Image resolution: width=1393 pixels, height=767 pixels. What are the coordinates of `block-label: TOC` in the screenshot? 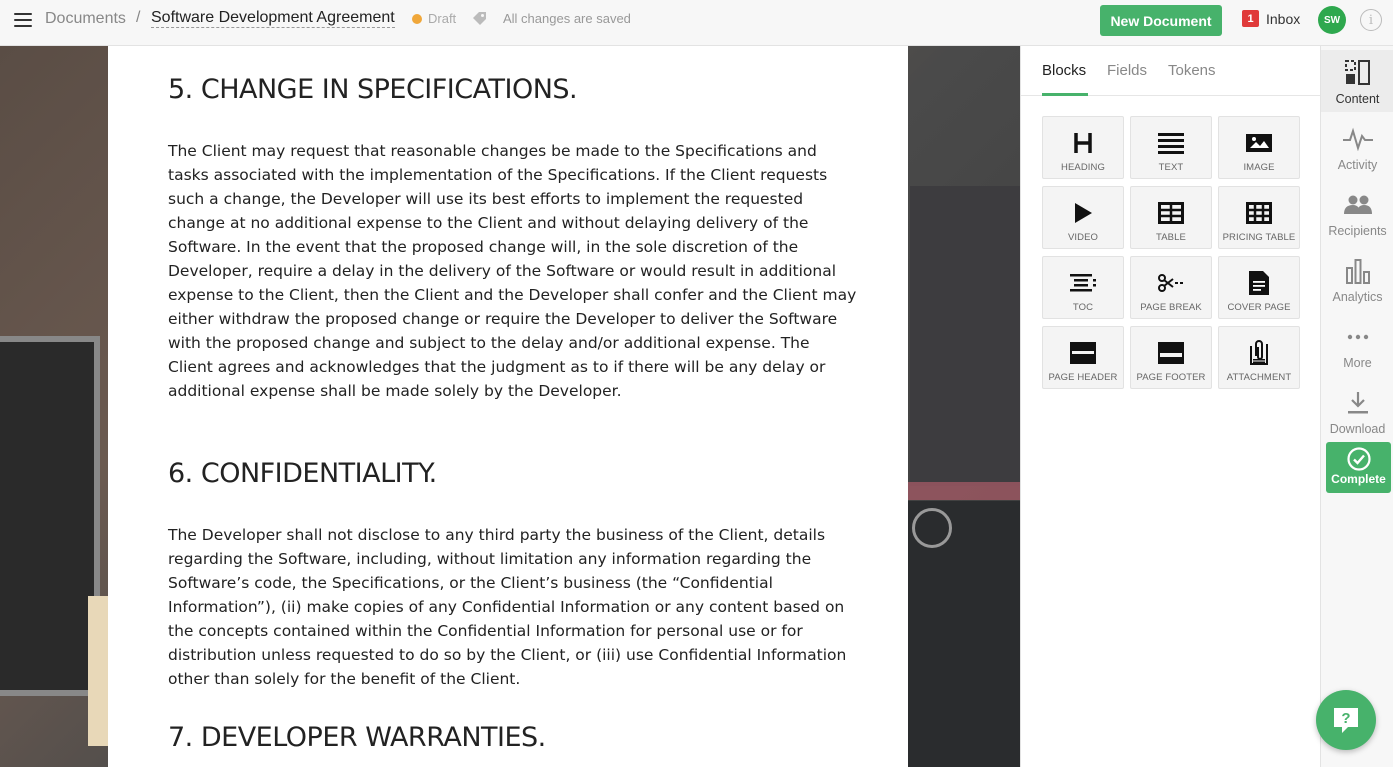 It's located at (1083, 307).